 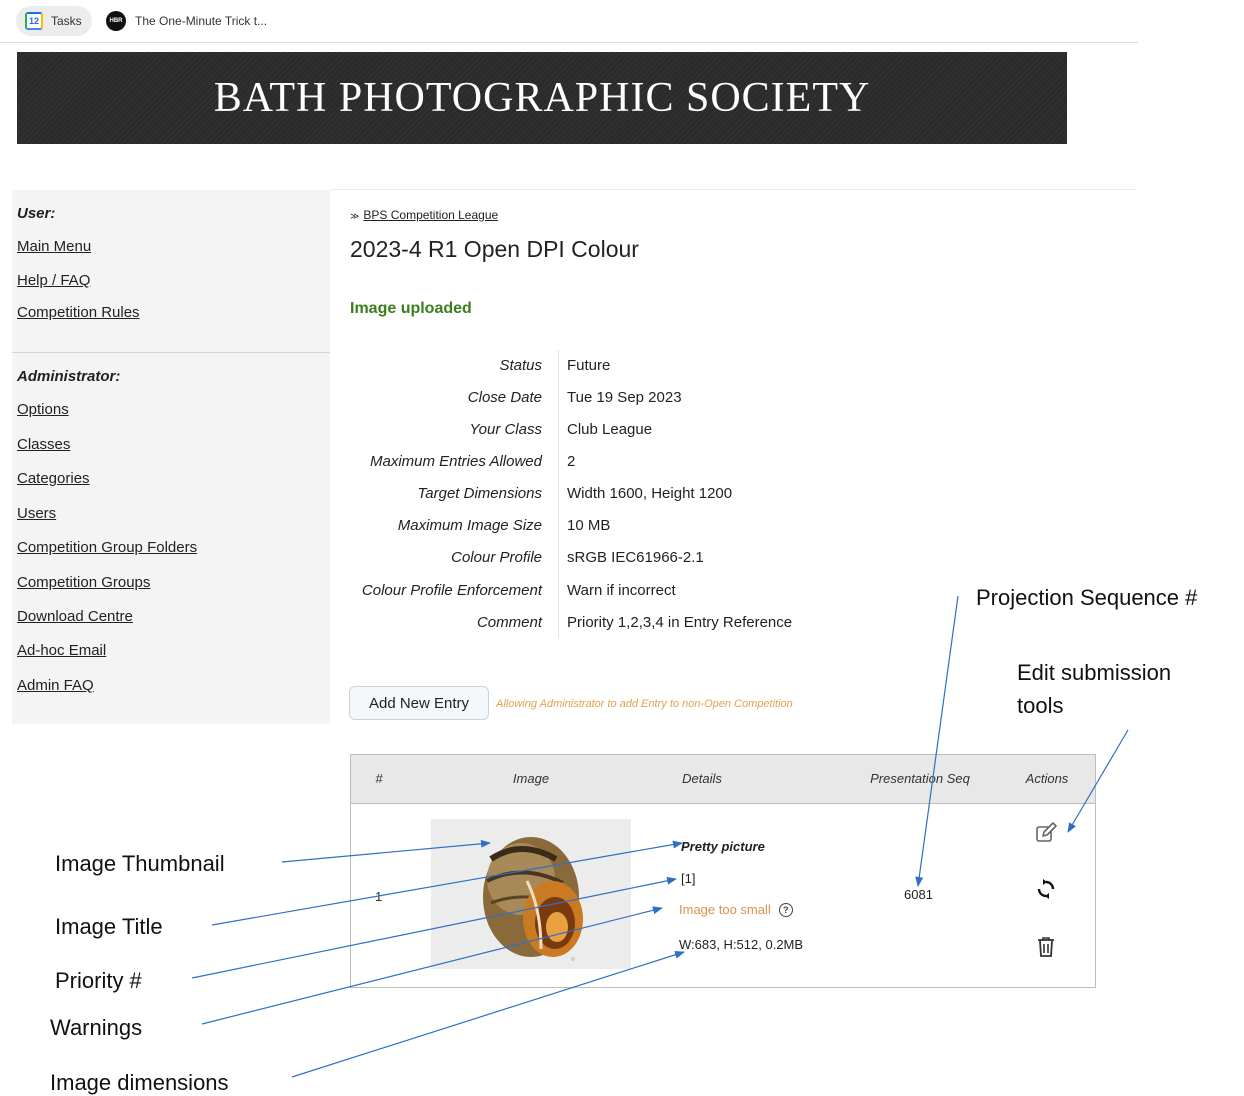 I want to click on arrow-image-title, so click(x=447, y=883).